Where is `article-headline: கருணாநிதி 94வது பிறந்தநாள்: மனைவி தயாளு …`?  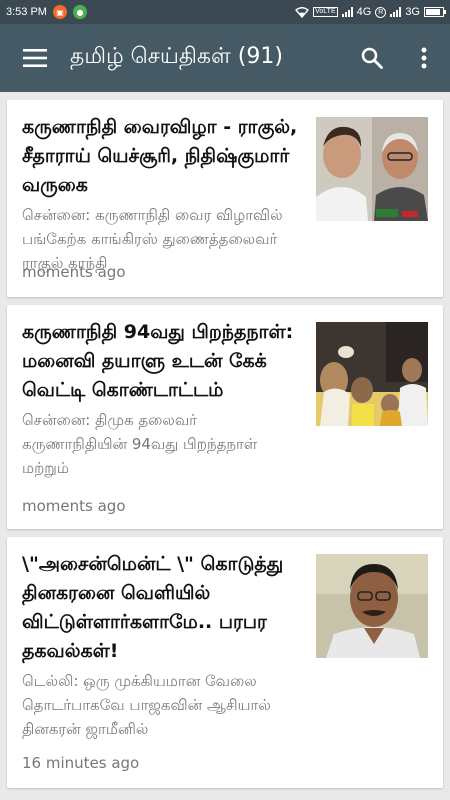 article-headline: கருணாநிதி 94வது பிறந்தநாள்: மனைவி தயாளு … is located at coordinates (163, 361).